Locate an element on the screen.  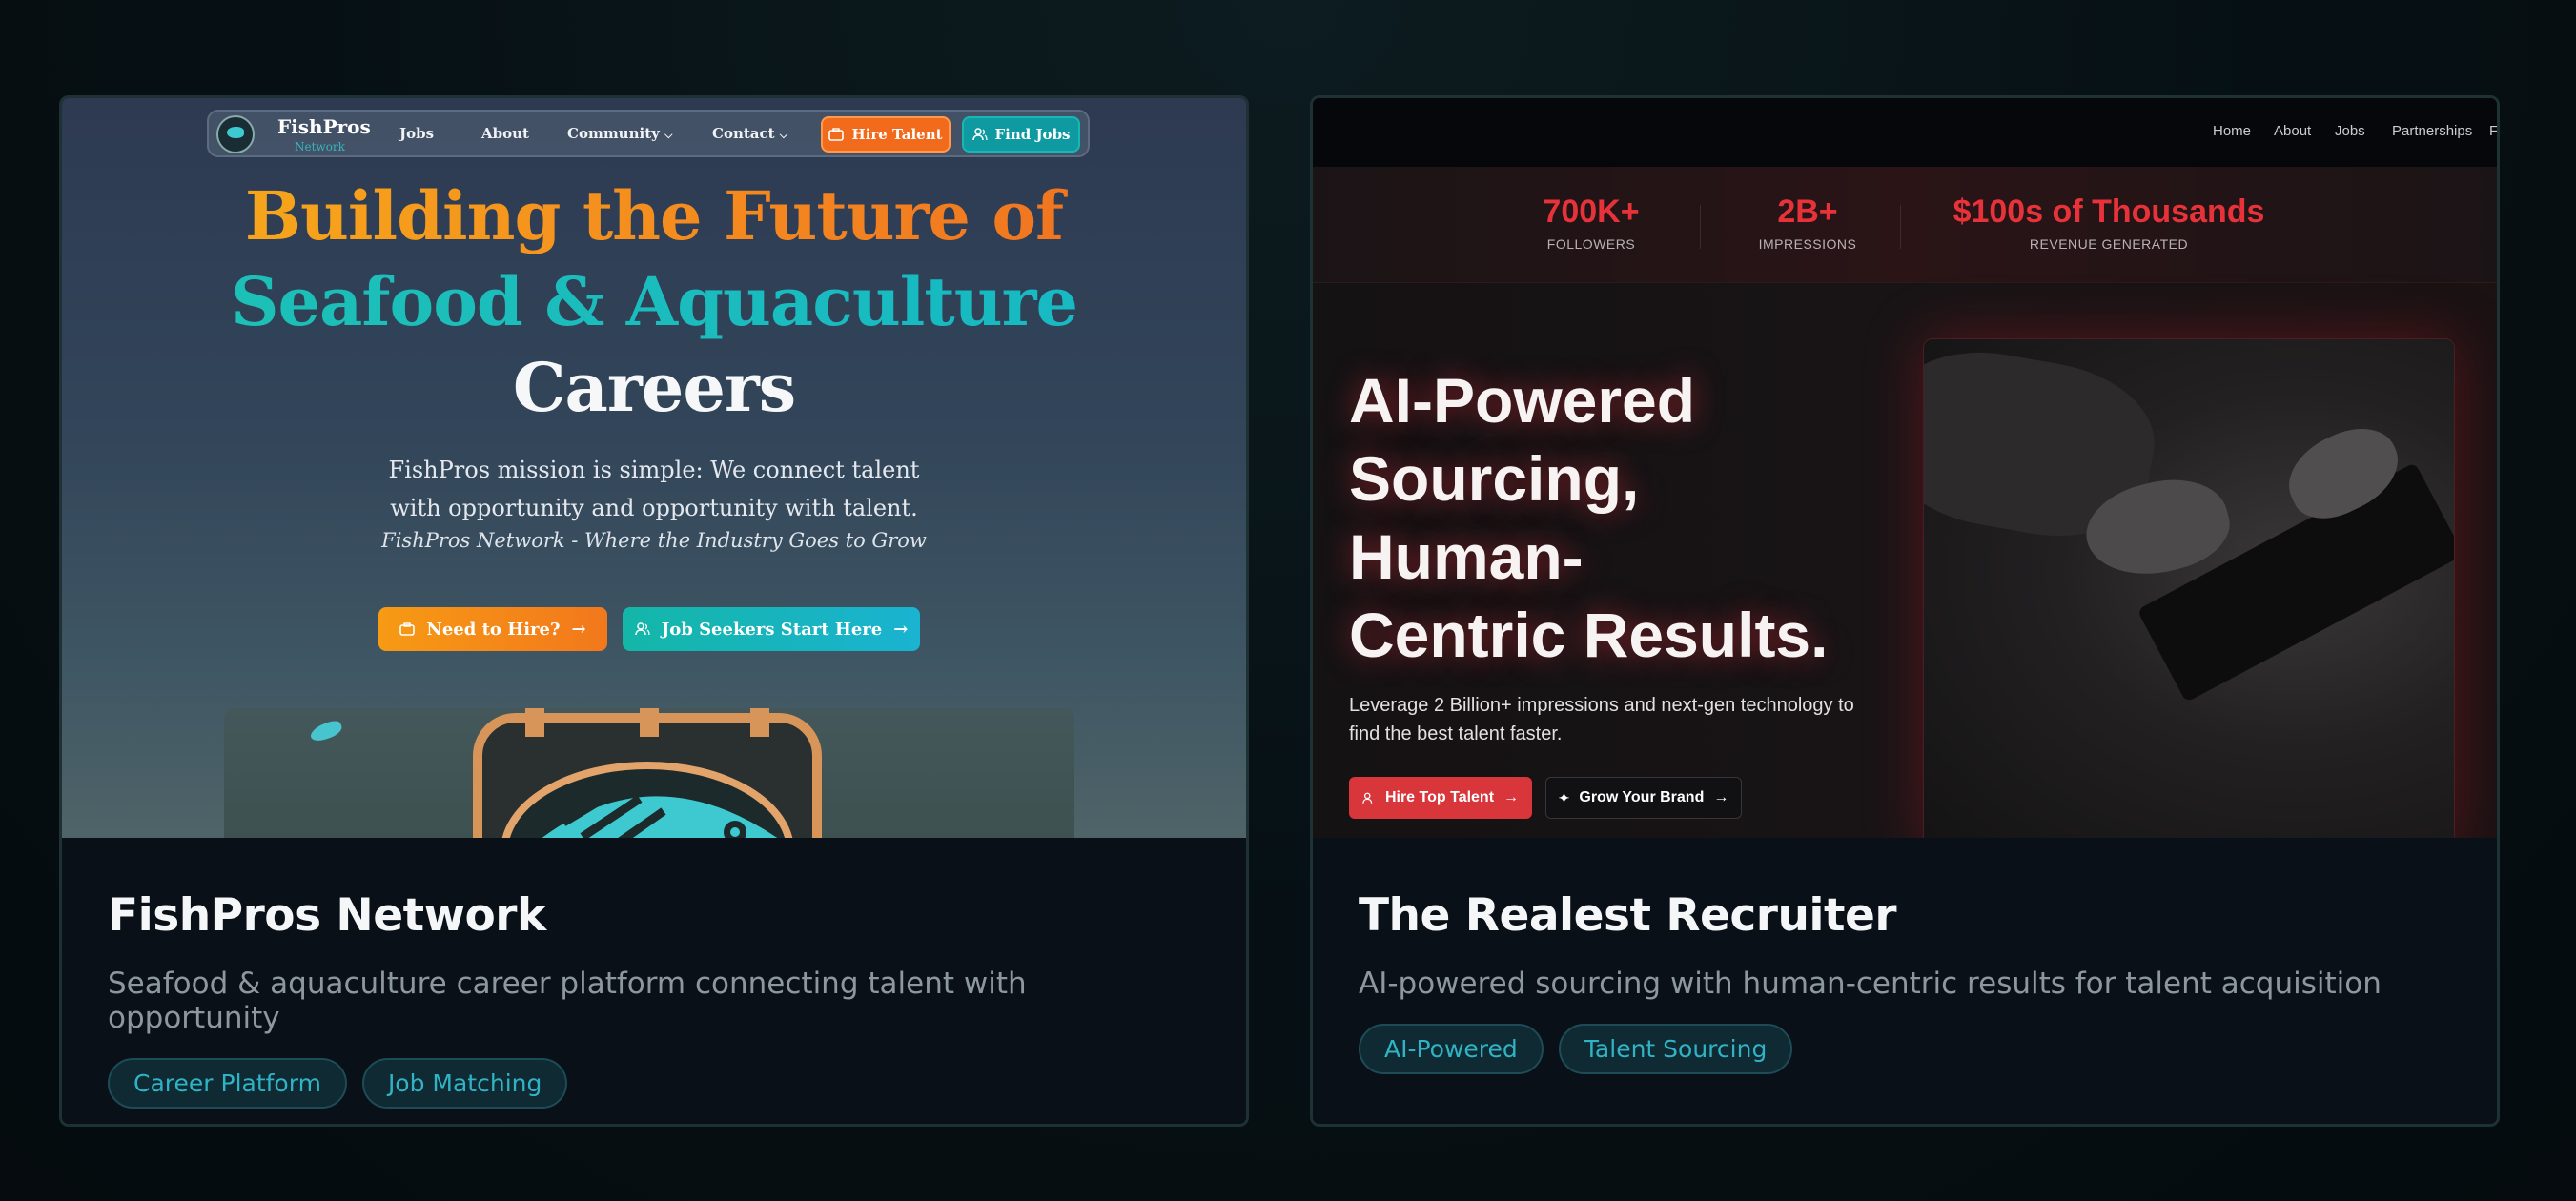
rr-navbar: Home About Jobs Partnerships F is located at coordinates (1905, 132).